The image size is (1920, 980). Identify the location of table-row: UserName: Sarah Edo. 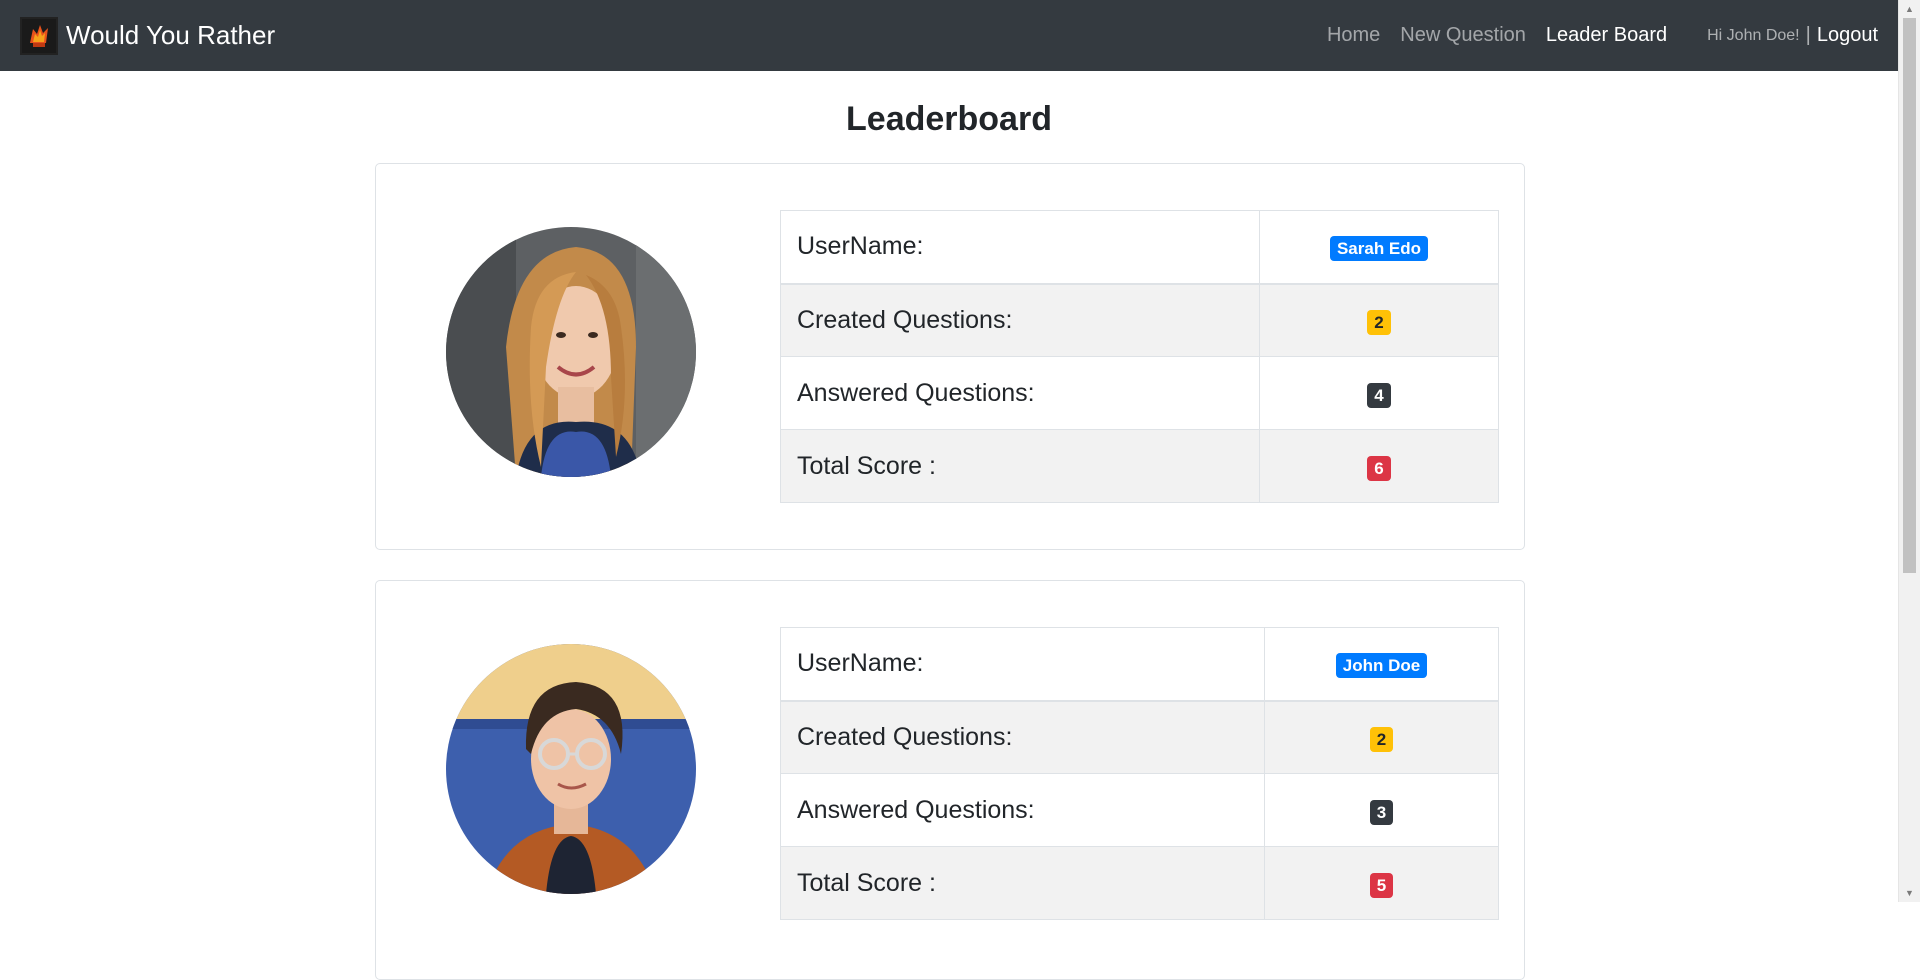
(1139, 247).